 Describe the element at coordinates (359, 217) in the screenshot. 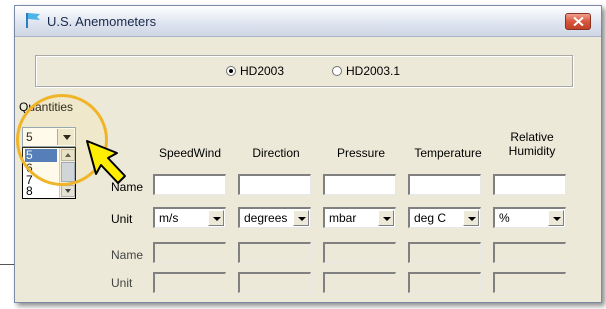

I see `pressure-unit-select: mbar` at that location.